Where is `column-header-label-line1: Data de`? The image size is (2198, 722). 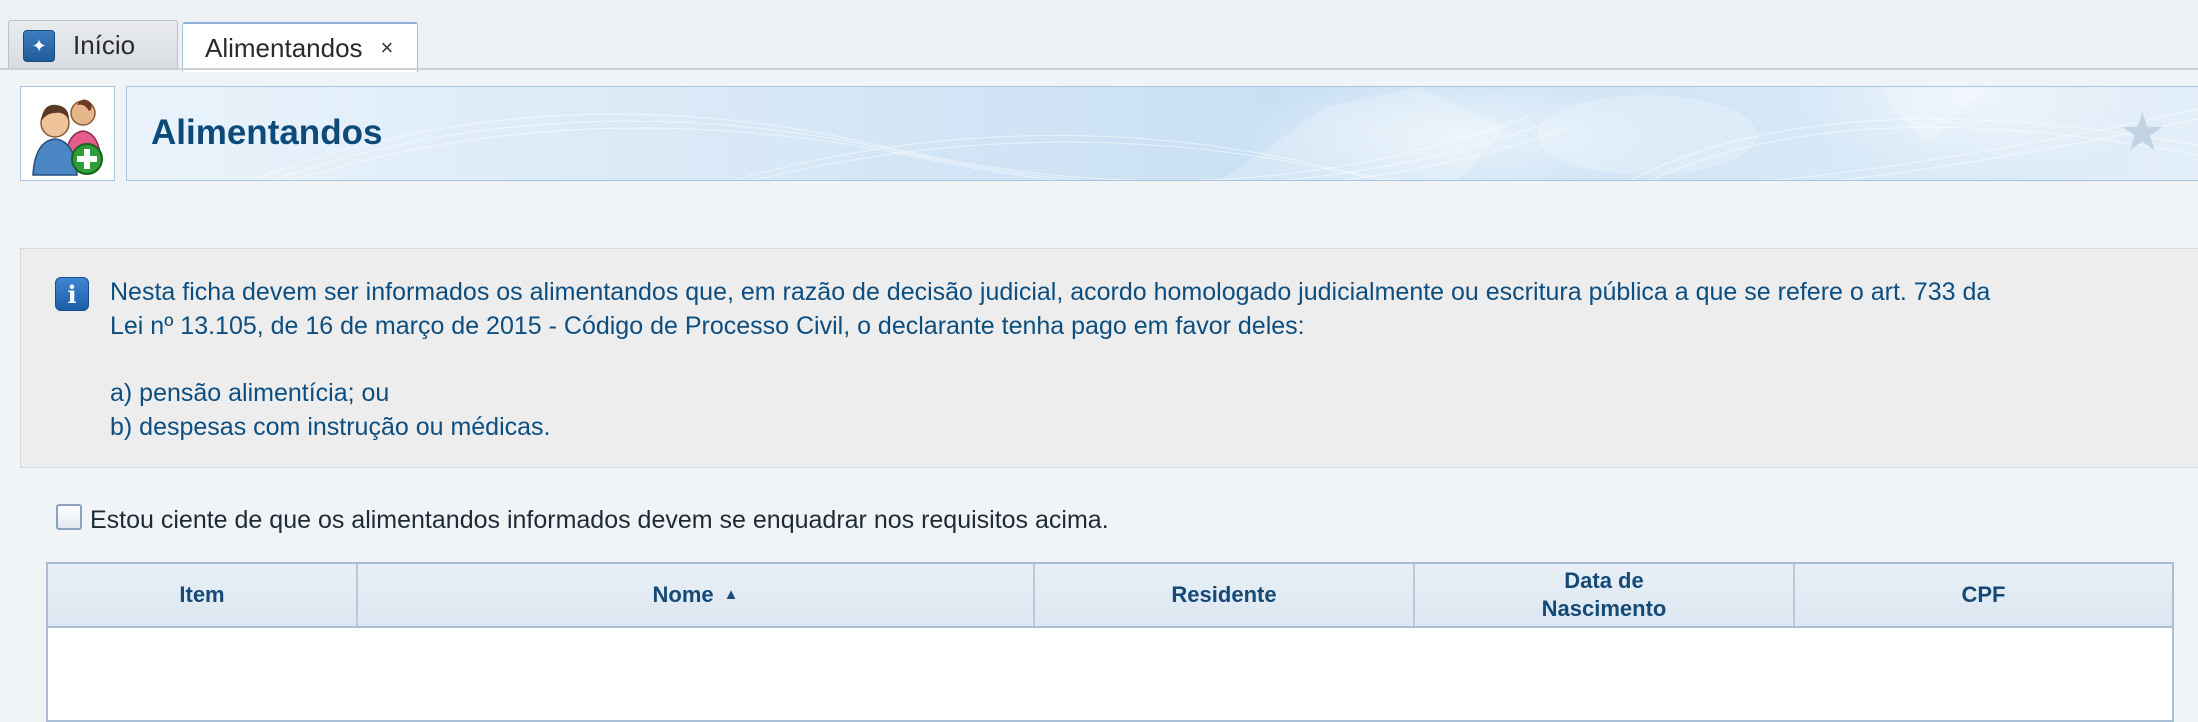 column-header-label-line1: Data de is located at coordinates (1604, 580).